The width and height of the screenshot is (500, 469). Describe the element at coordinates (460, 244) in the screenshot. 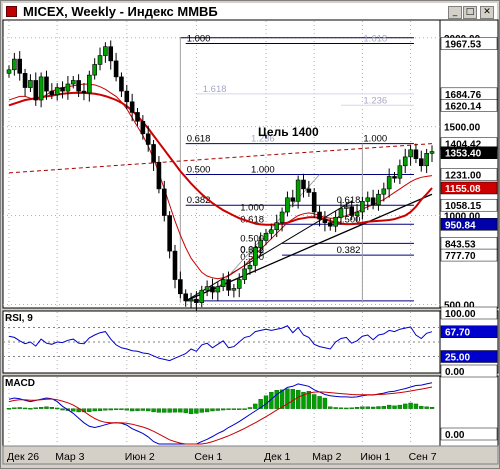

I see `price-tag-label: 843.53` at that location.